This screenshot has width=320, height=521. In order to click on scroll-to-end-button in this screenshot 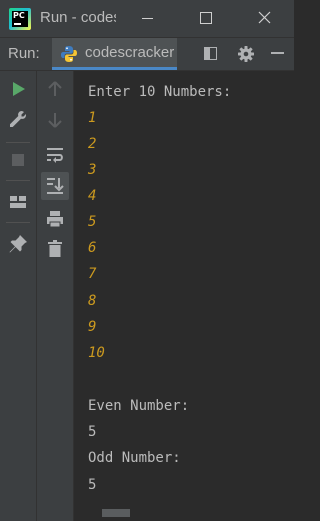, I will do `click(55, 186)`.